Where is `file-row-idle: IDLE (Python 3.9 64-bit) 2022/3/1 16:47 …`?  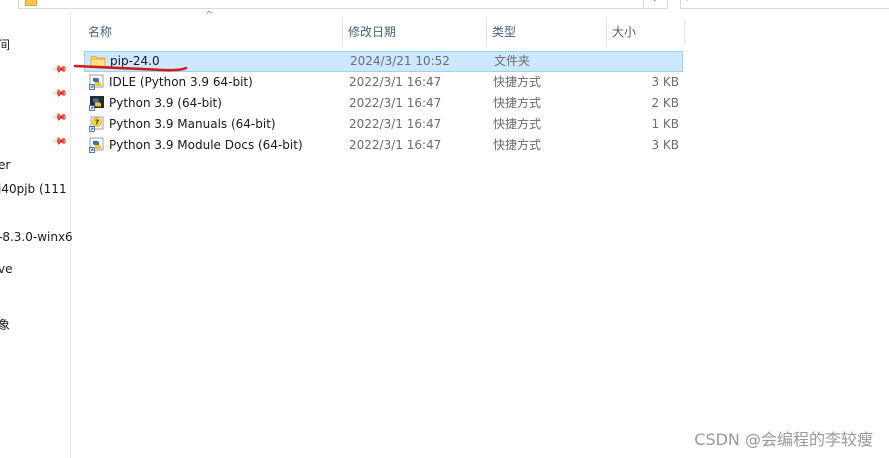 file-row-idle: IDLE (Python 3.9 64-bit) 2022/3/1 16:47 … is located at coordinates (383, 82).